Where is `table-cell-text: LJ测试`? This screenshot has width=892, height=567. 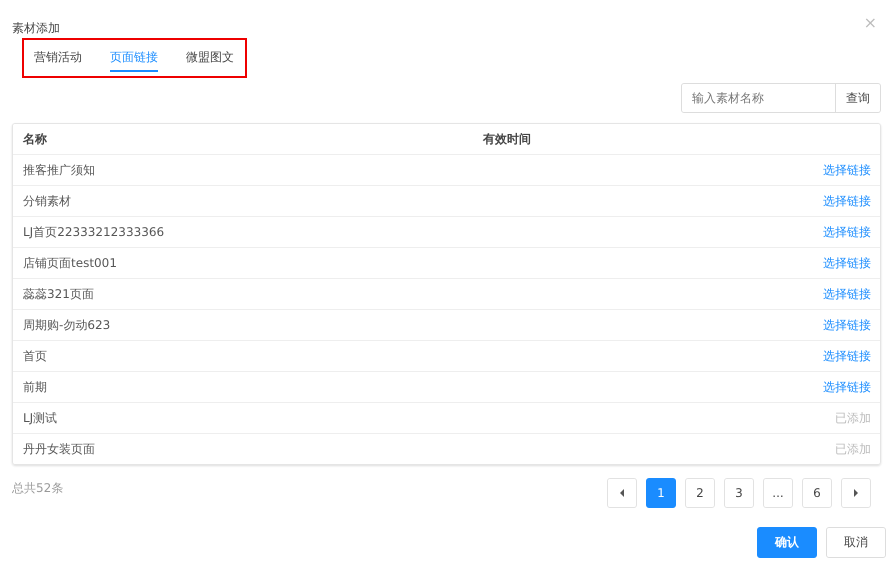 table-cell-text: LJ测试 is located at coordinates (40, 418).